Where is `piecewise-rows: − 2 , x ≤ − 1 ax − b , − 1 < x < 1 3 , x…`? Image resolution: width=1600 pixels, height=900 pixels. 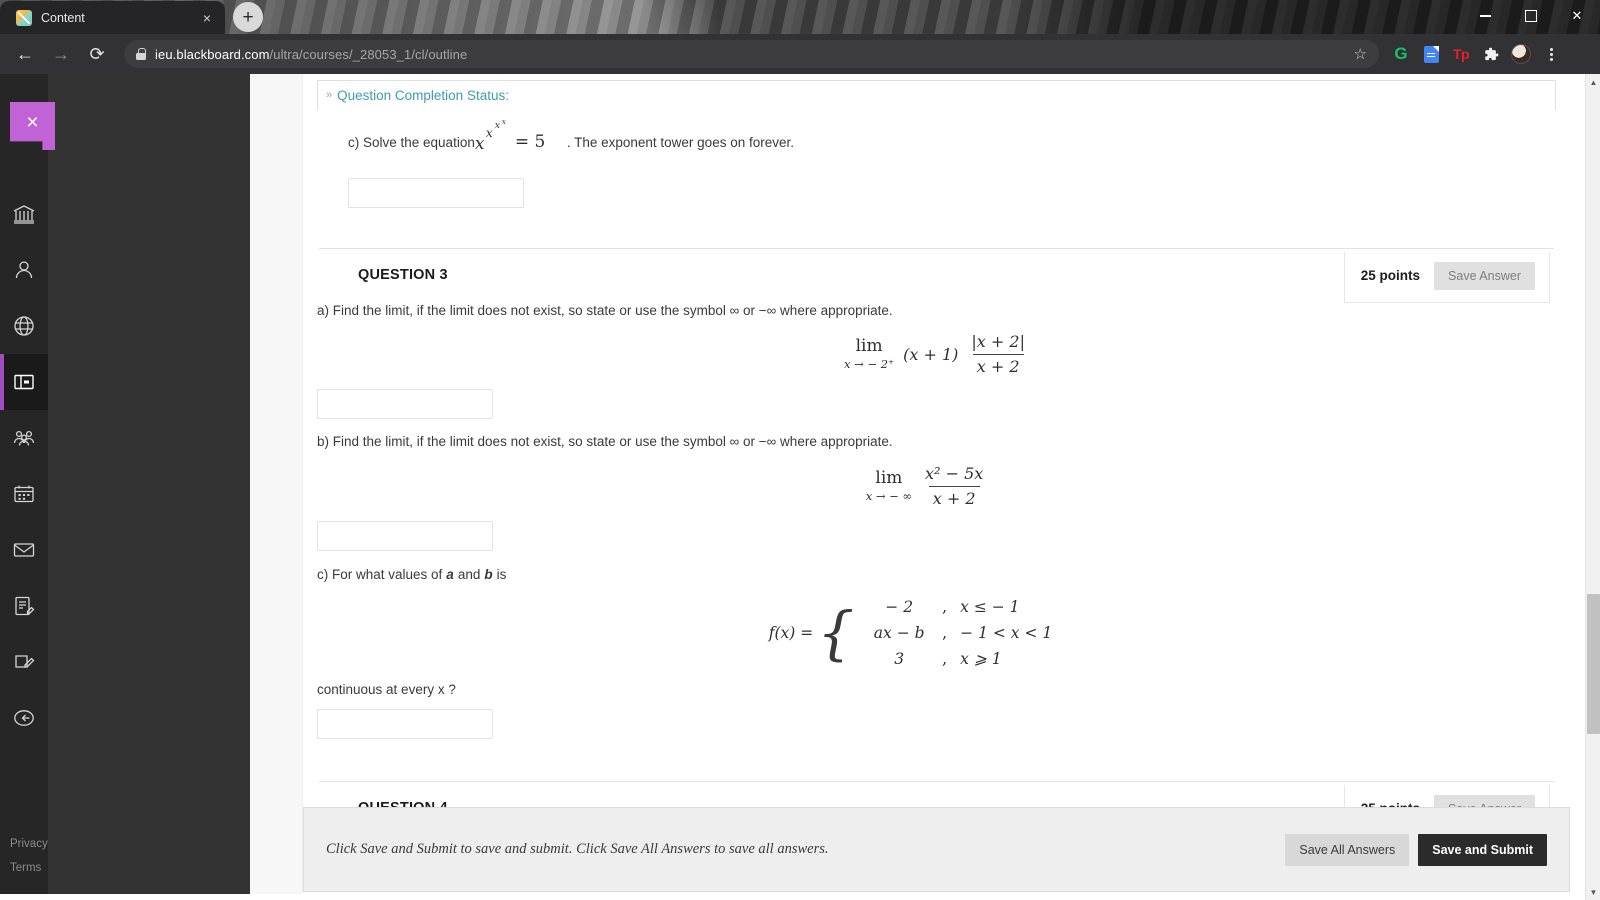 piecewise-rows: − 2 , x ≤ − 1 ax − b , − 1 < x < 1 3 , x… is located at coordinates (954, 633).